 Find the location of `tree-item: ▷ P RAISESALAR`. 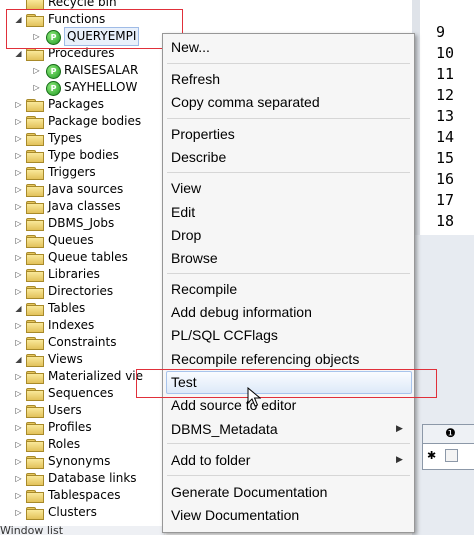

tree-item: ▷ P RAISESALAR is located at coordinates (82, 70).